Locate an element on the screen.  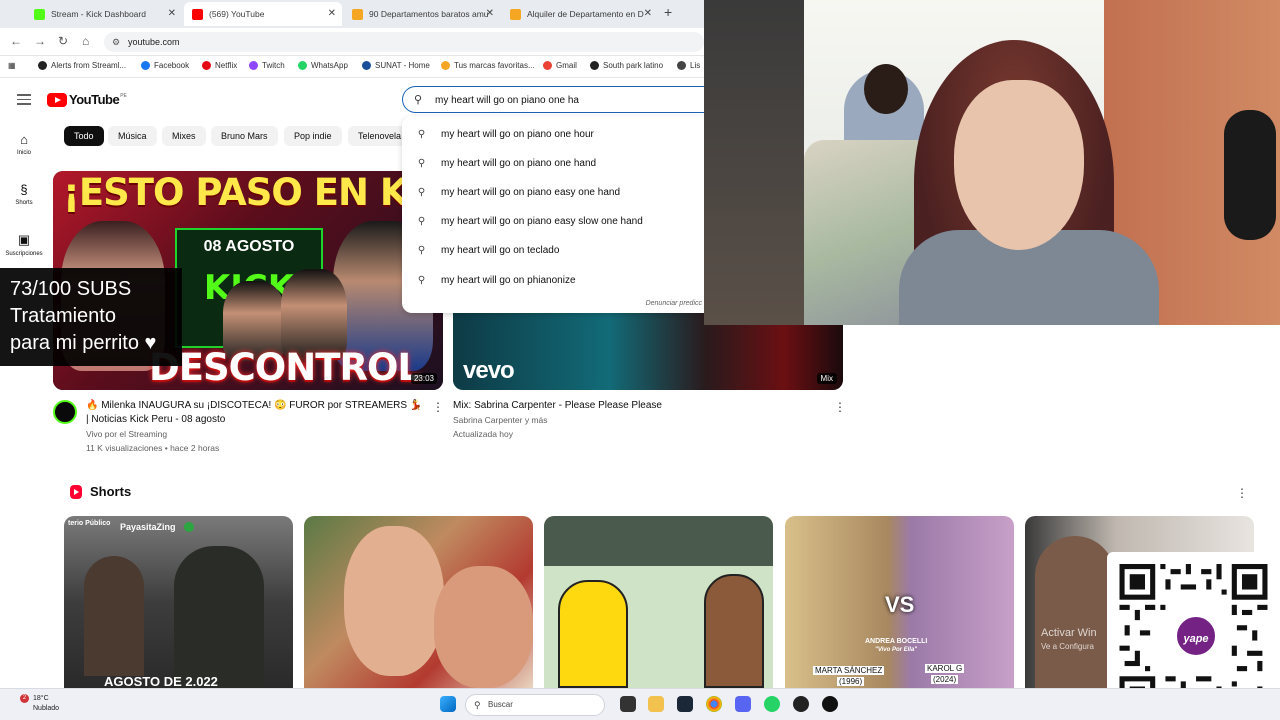
sidebar-item-suscripciones: ▣ Suscripciones is located at coordinates (24, 244).